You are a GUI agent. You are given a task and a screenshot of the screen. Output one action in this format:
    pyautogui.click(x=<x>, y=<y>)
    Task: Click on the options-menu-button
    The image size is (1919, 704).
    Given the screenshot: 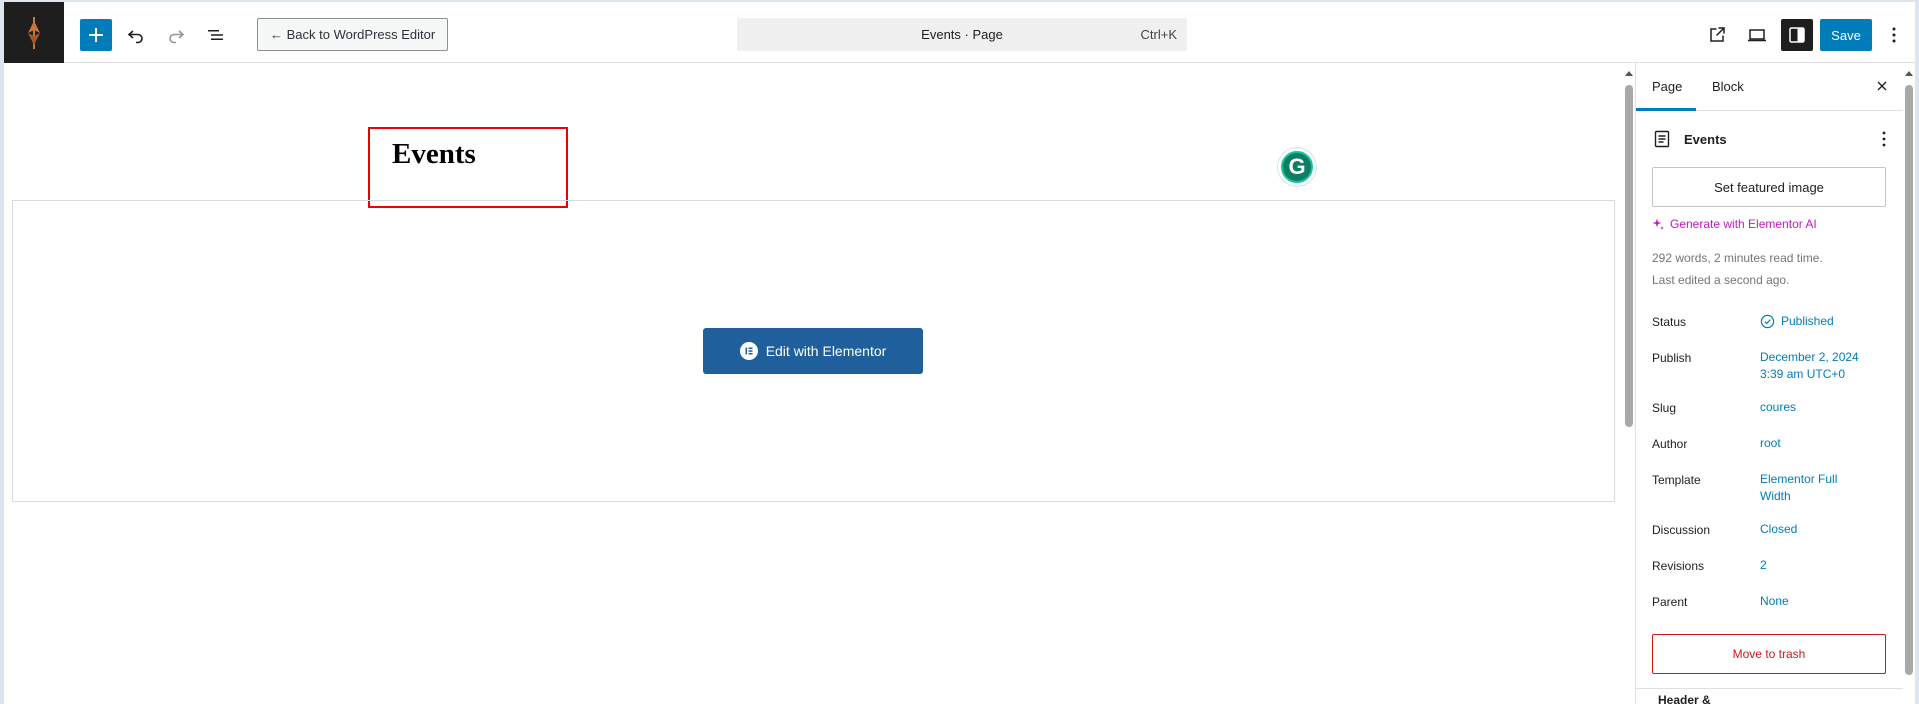 What is the action you would take?
    pyautogui.click(x=1894, y=35)
    